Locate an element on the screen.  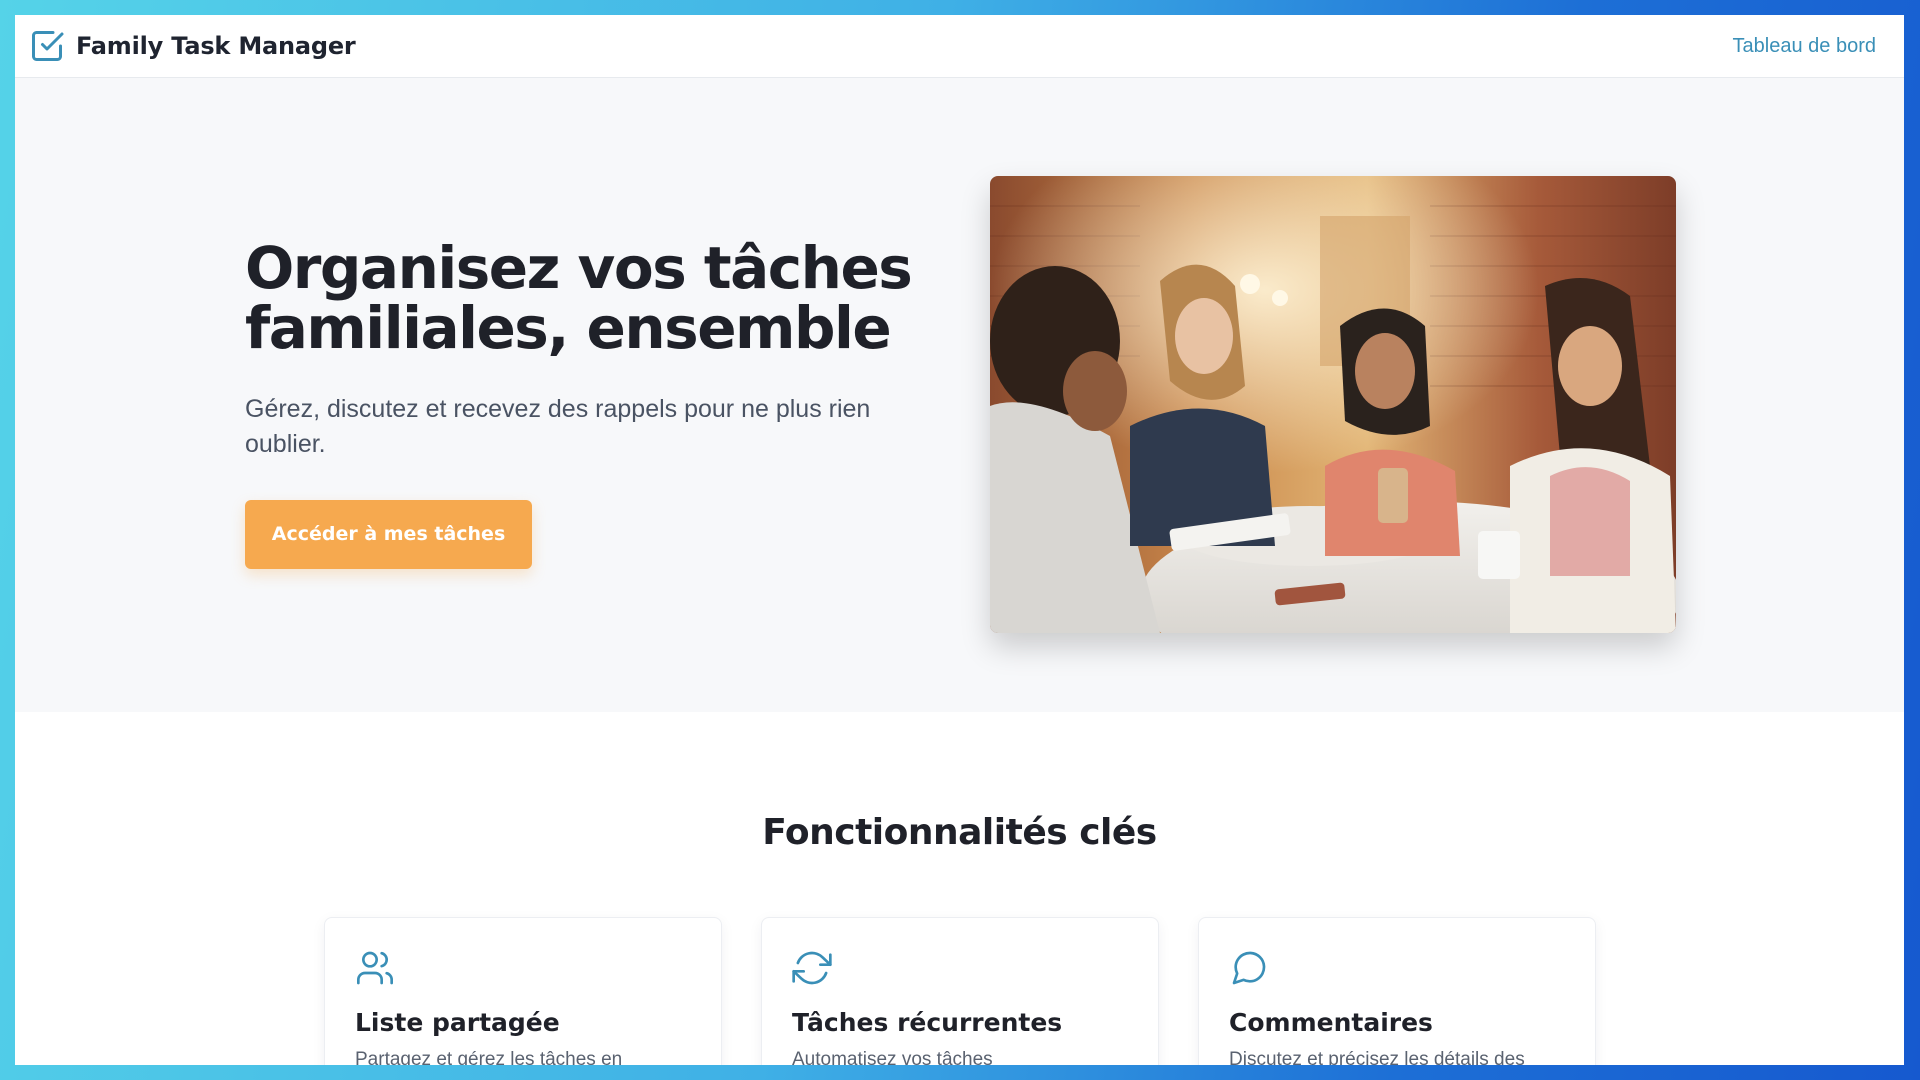
app-title: Family Task Manager is located at coordinates (216, 46).